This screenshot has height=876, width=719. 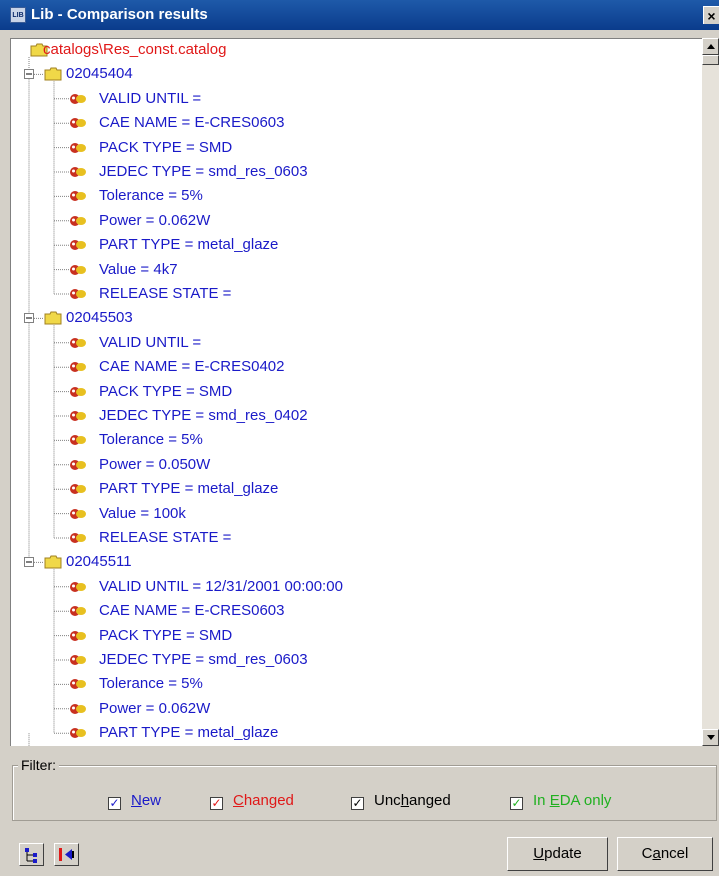 I want to click on tree-structure-icon, so click(x=31, y=855).